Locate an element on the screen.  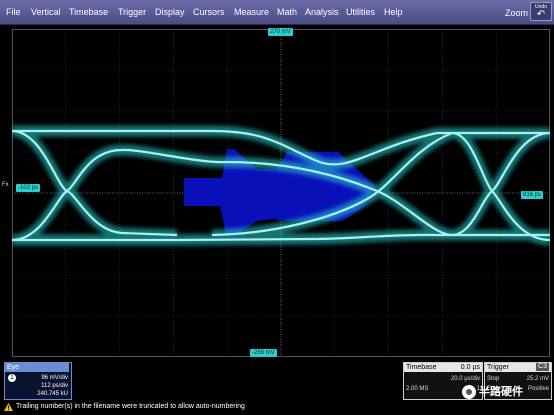
eye-count: 240.745 kU is located at coordinates (52, 394).